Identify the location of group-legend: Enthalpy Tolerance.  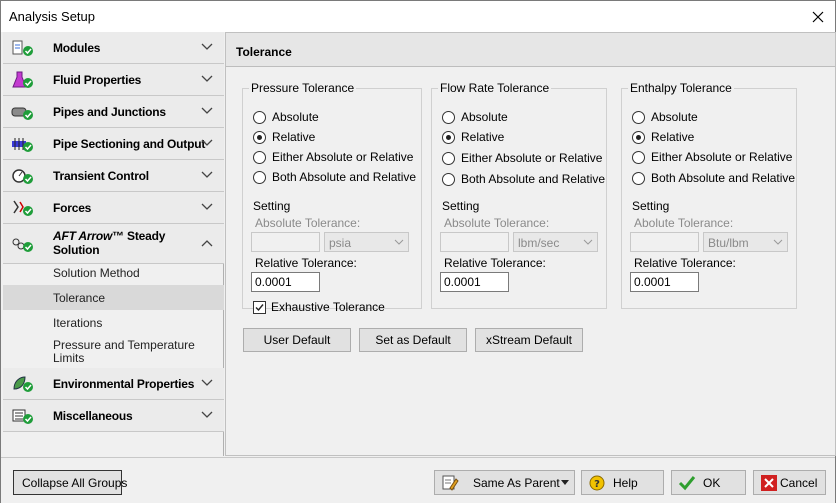
(681, 88).